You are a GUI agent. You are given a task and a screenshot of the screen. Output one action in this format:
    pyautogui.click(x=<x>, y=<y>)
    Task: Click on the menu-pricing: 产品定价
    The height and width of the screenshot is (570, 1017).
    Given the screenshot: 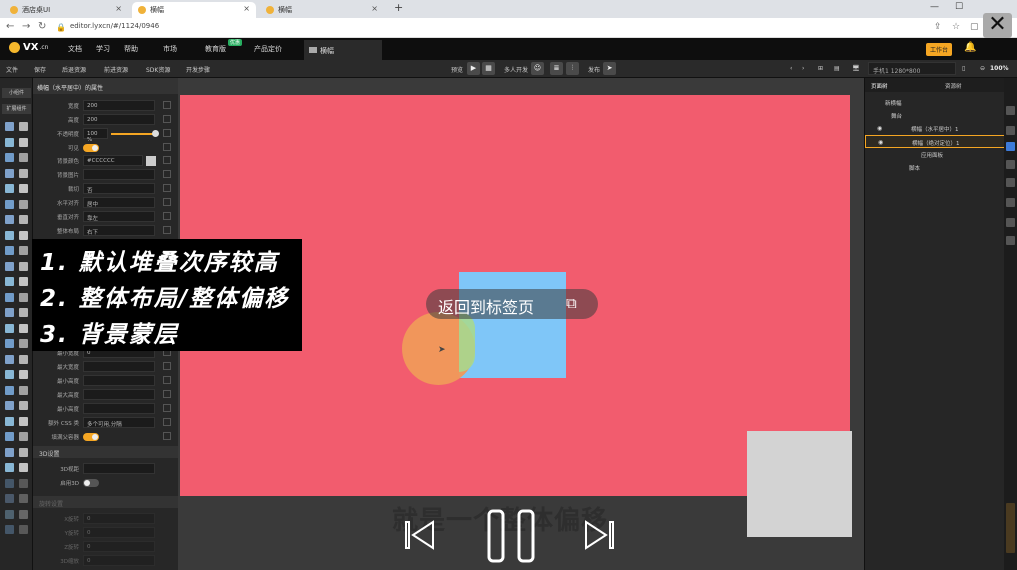 What is the action you would take?
    pyautogui.click(x=268, y=49)
    